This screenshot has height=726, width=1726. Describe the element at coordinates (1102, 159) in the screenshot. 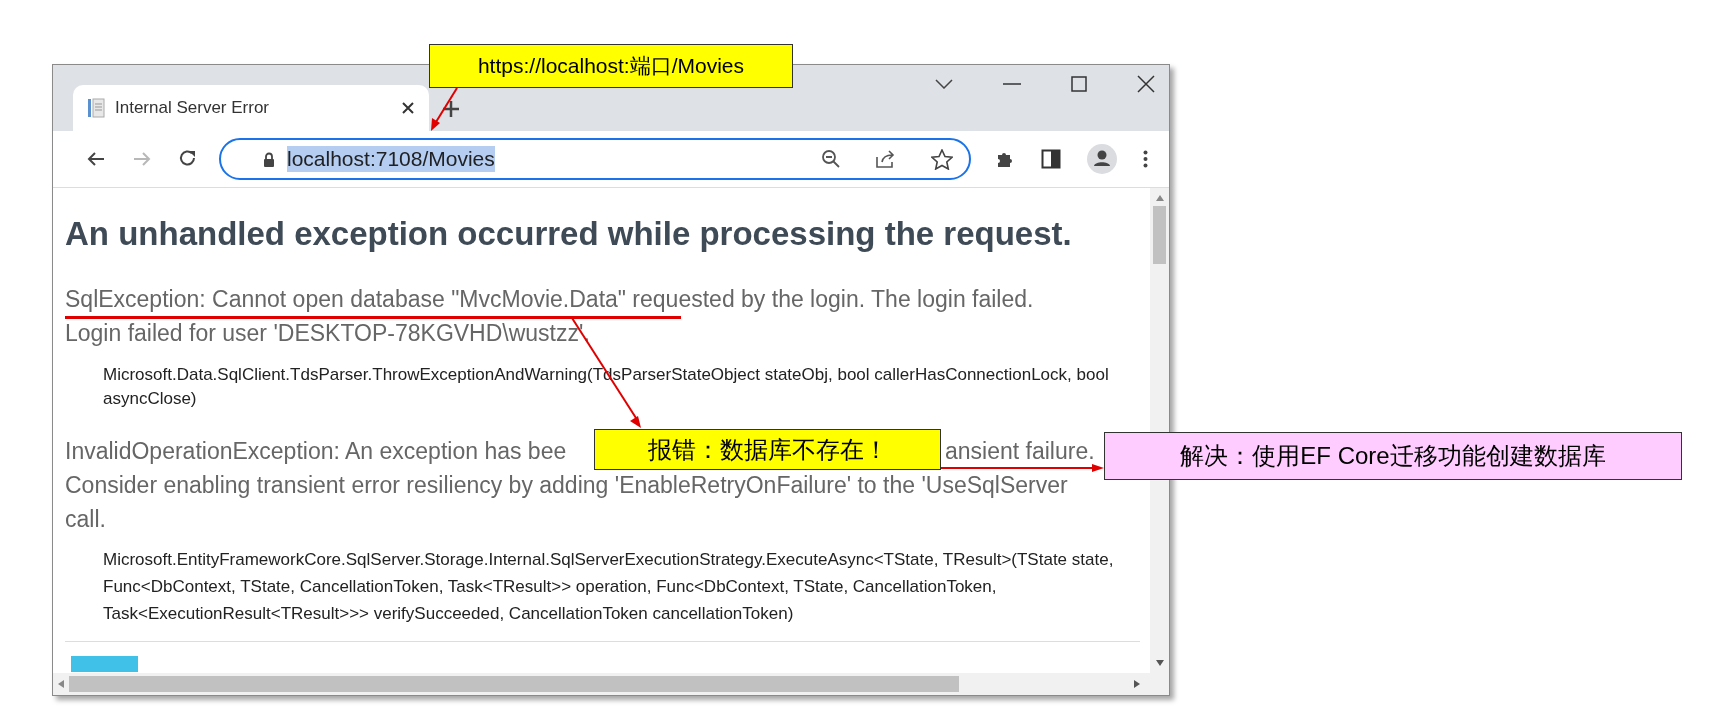

I see `profile-icon` at that location.